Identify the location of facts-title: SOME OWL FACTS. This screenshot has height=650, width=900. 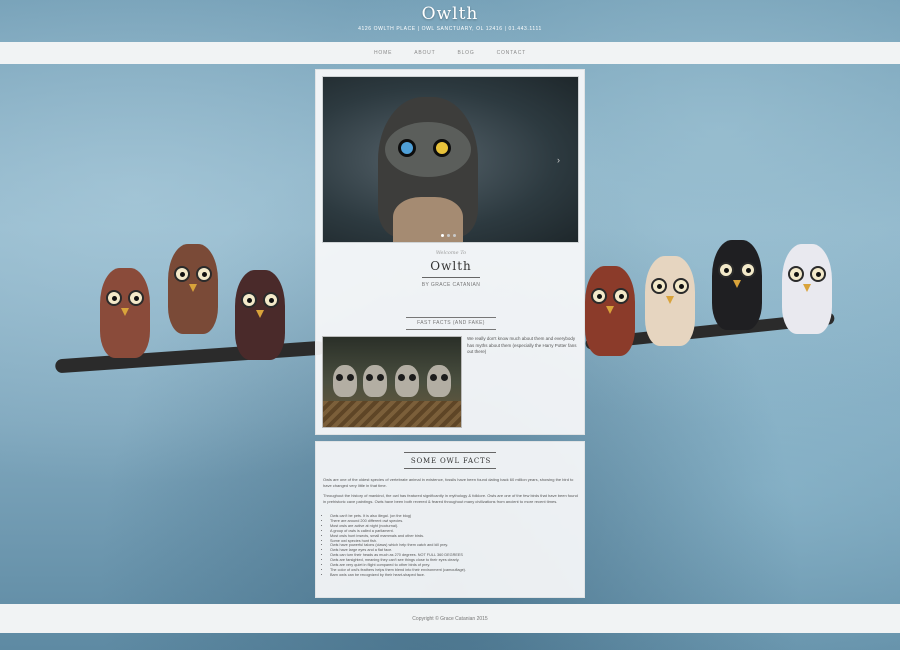
(451, 461).